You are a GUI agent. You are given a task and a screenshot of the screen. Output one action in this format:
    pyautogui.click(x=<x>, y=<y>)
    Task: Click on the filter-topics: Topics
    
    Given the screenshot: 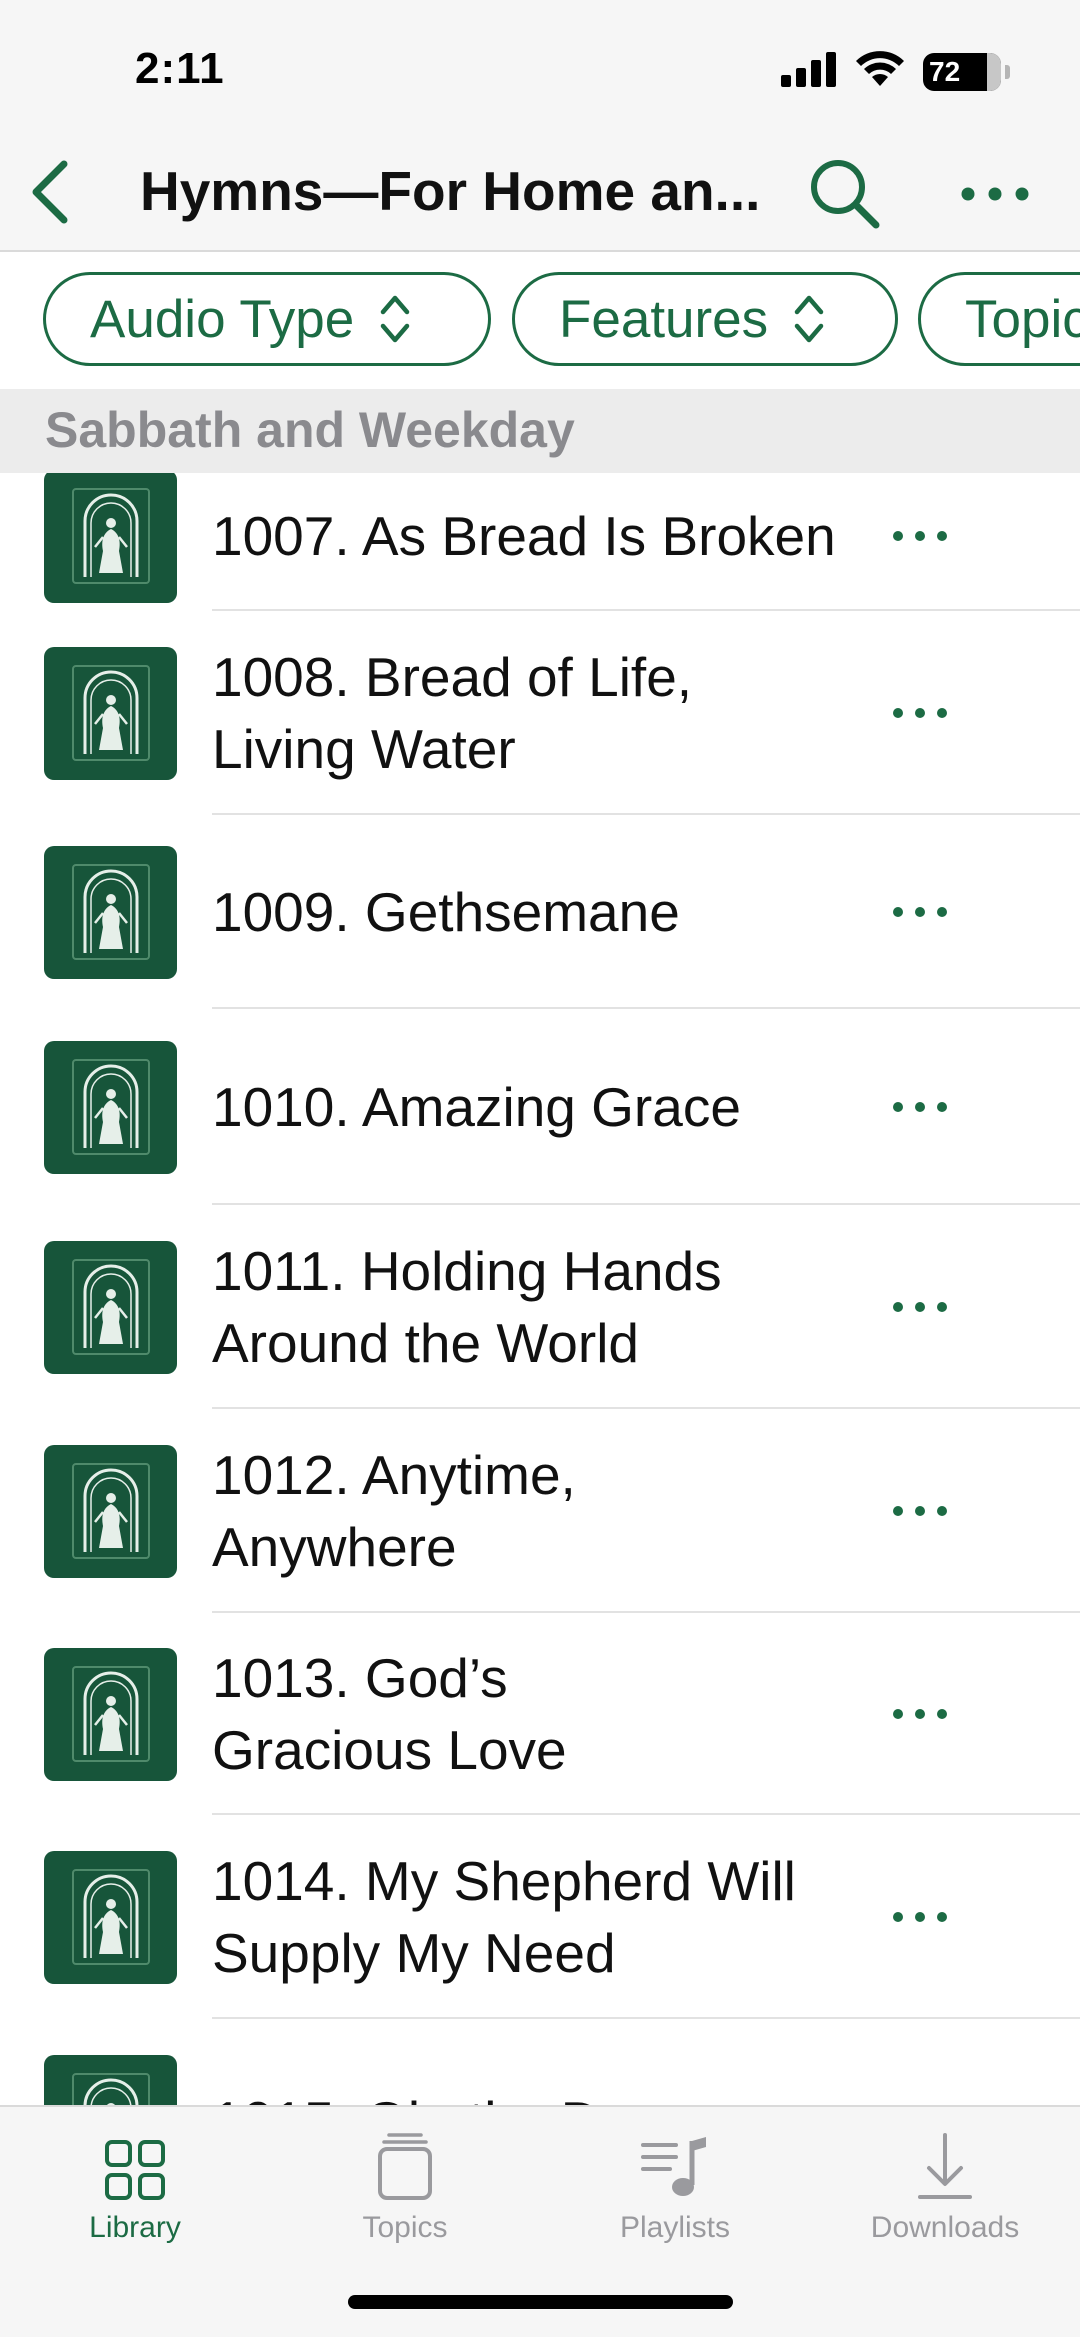 What is the action you would take?
    pyautogui.click(x=999, y=319)
    